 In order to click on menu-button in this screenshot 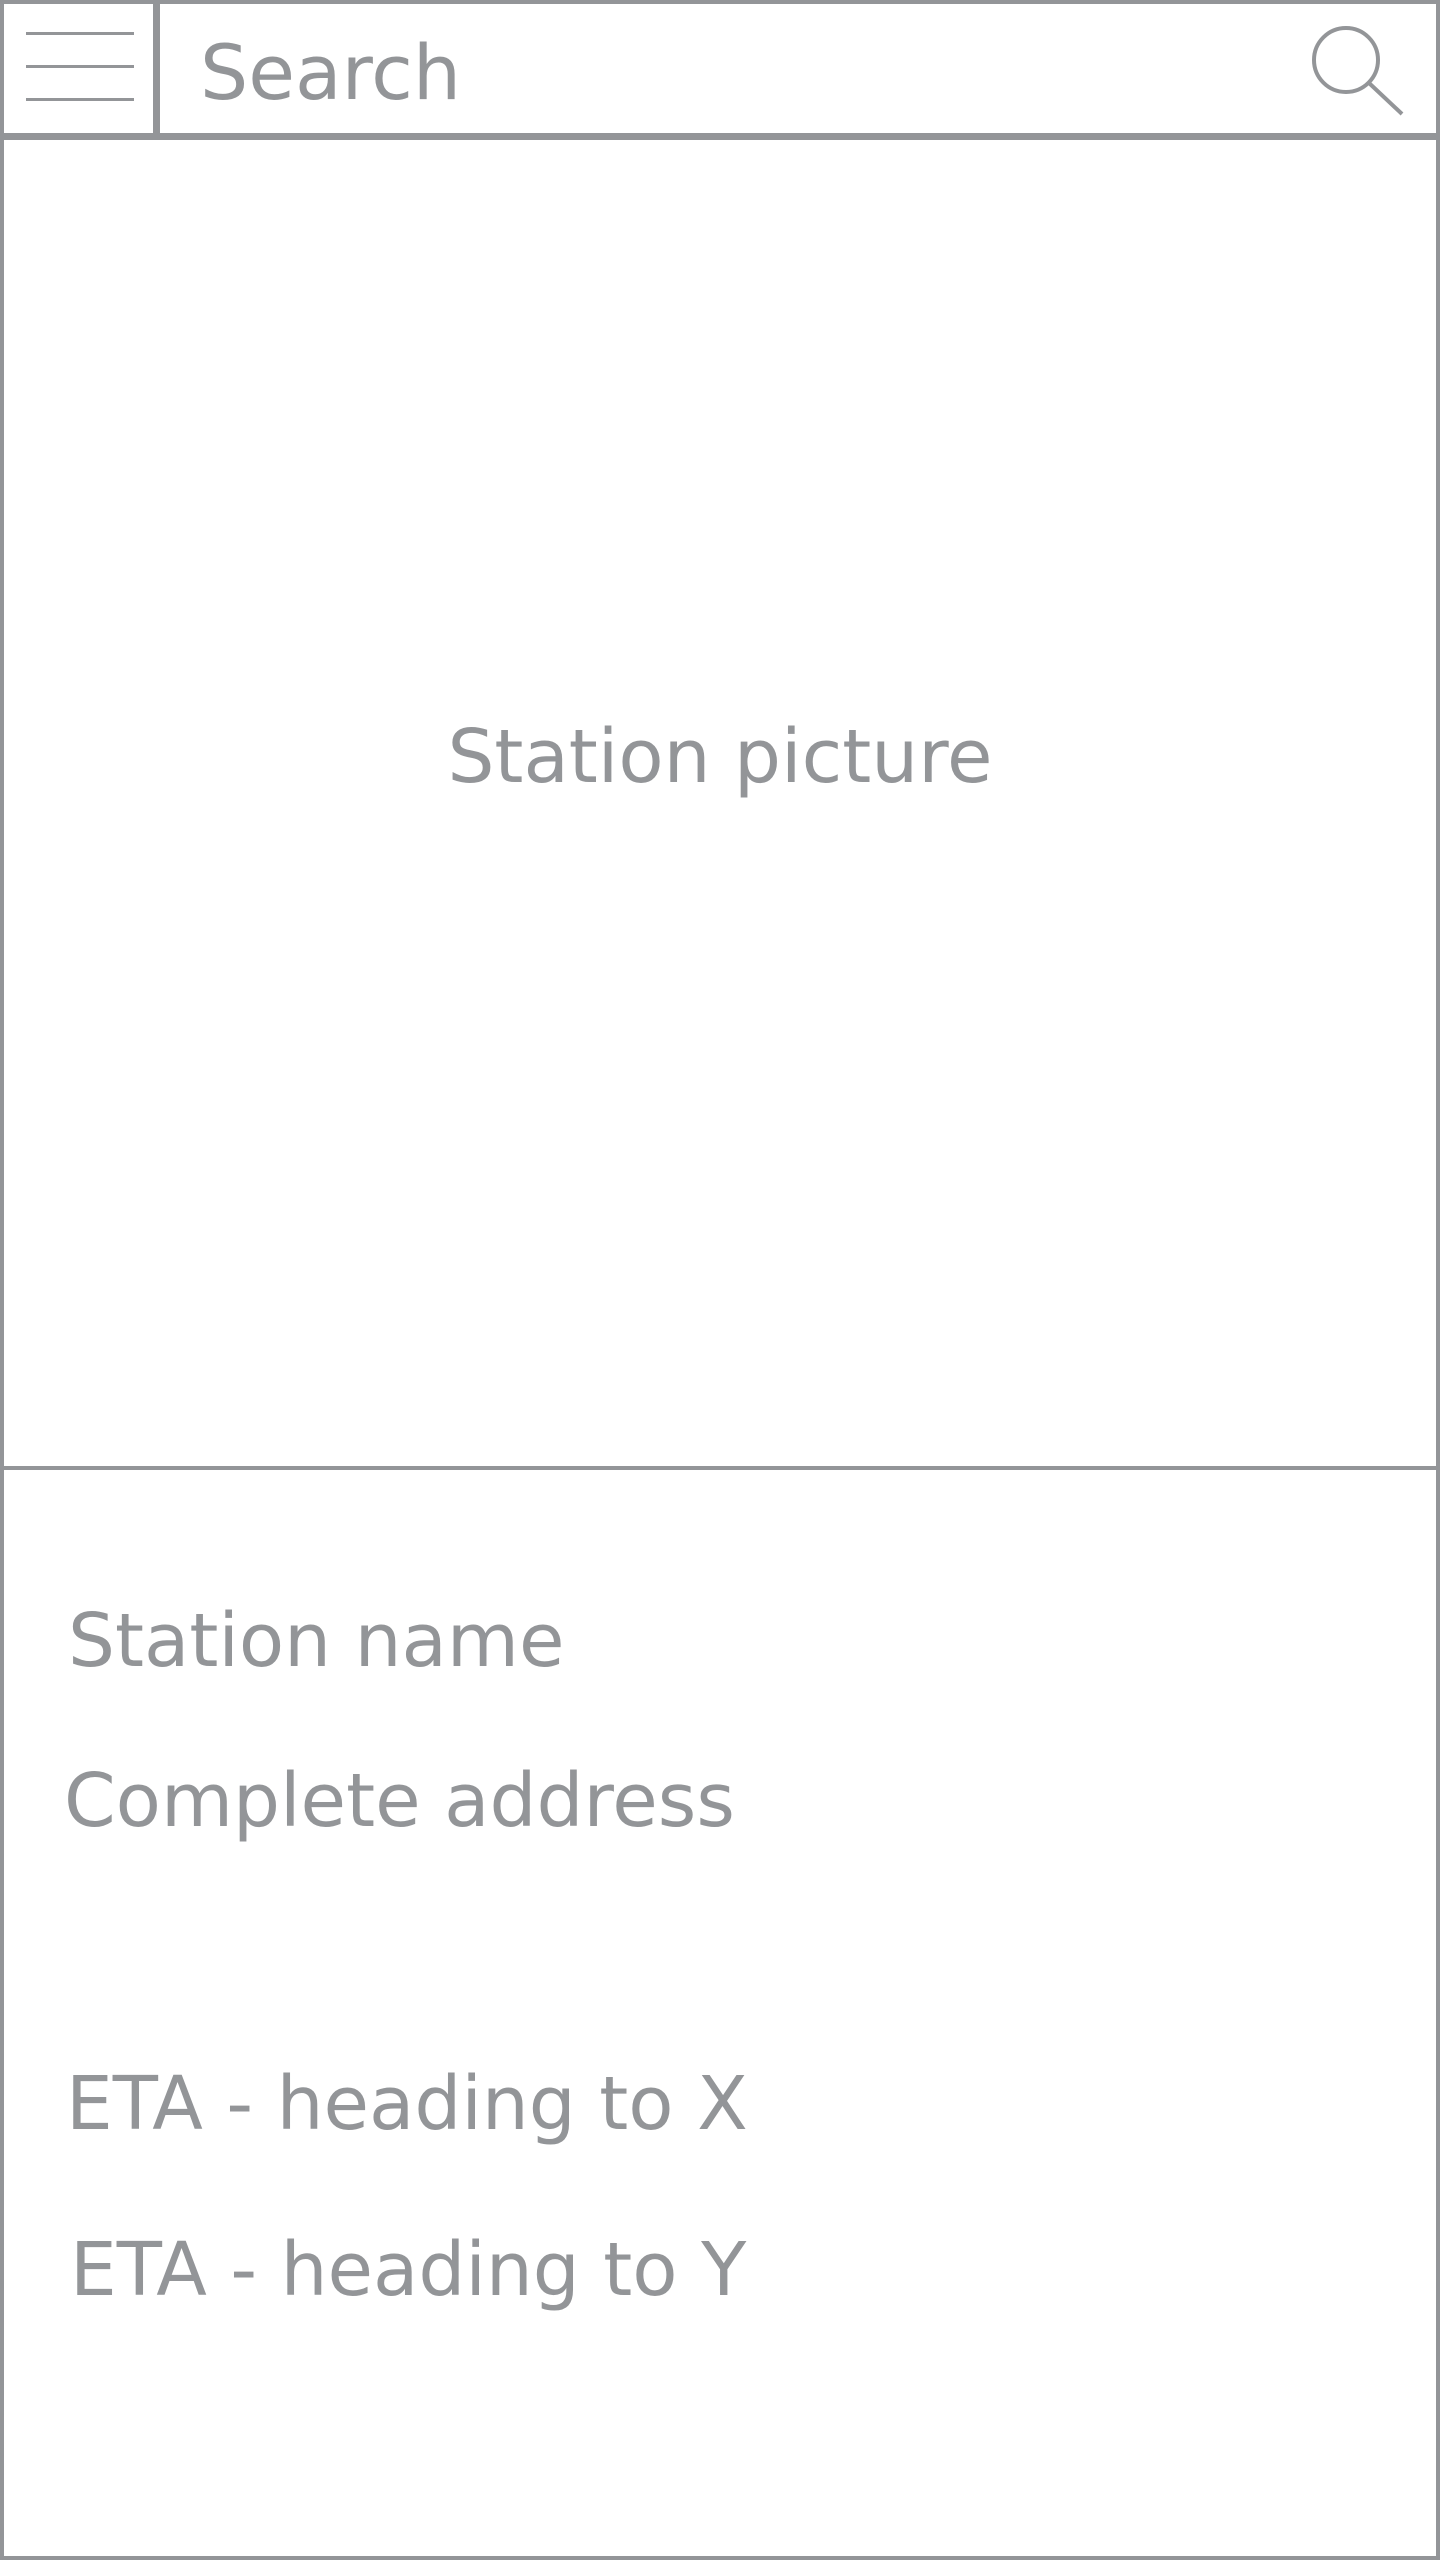, I will do `click(82, 70)`.